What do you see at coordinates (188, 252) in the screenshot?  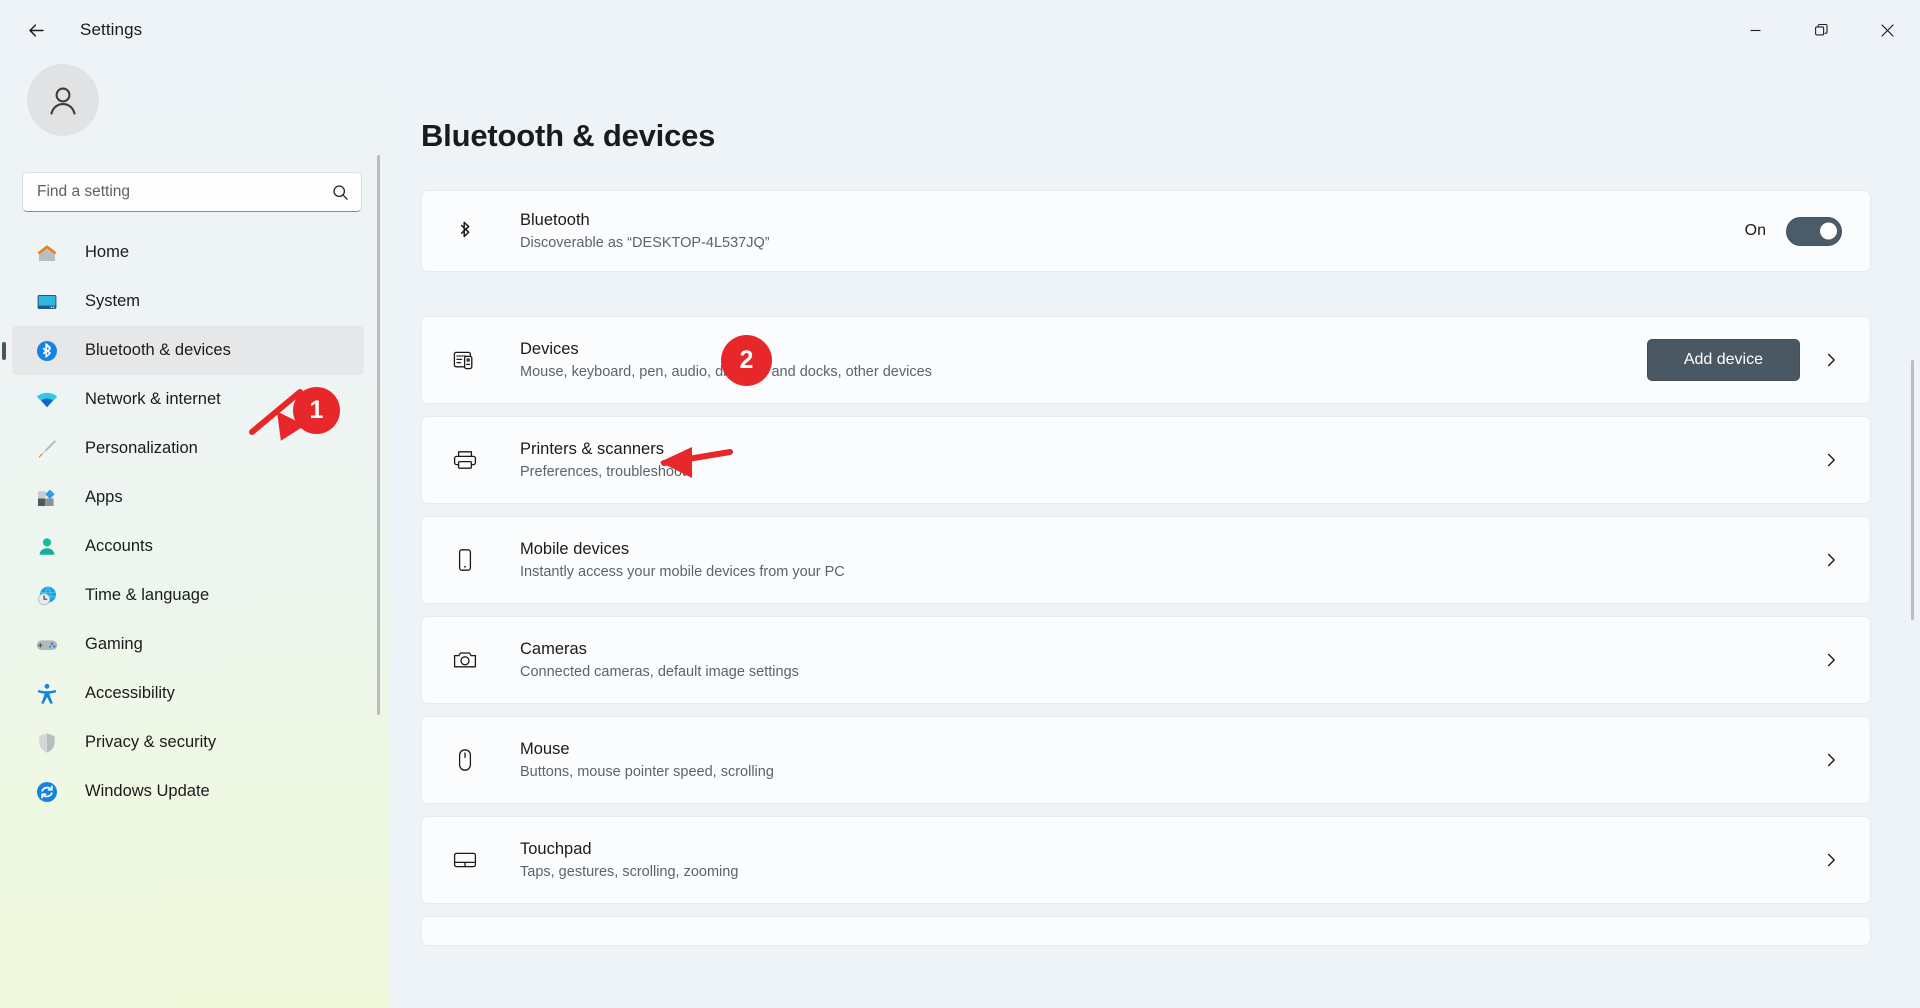 I see `sidebar-item-home: Home` at bounding box center [188, 252].